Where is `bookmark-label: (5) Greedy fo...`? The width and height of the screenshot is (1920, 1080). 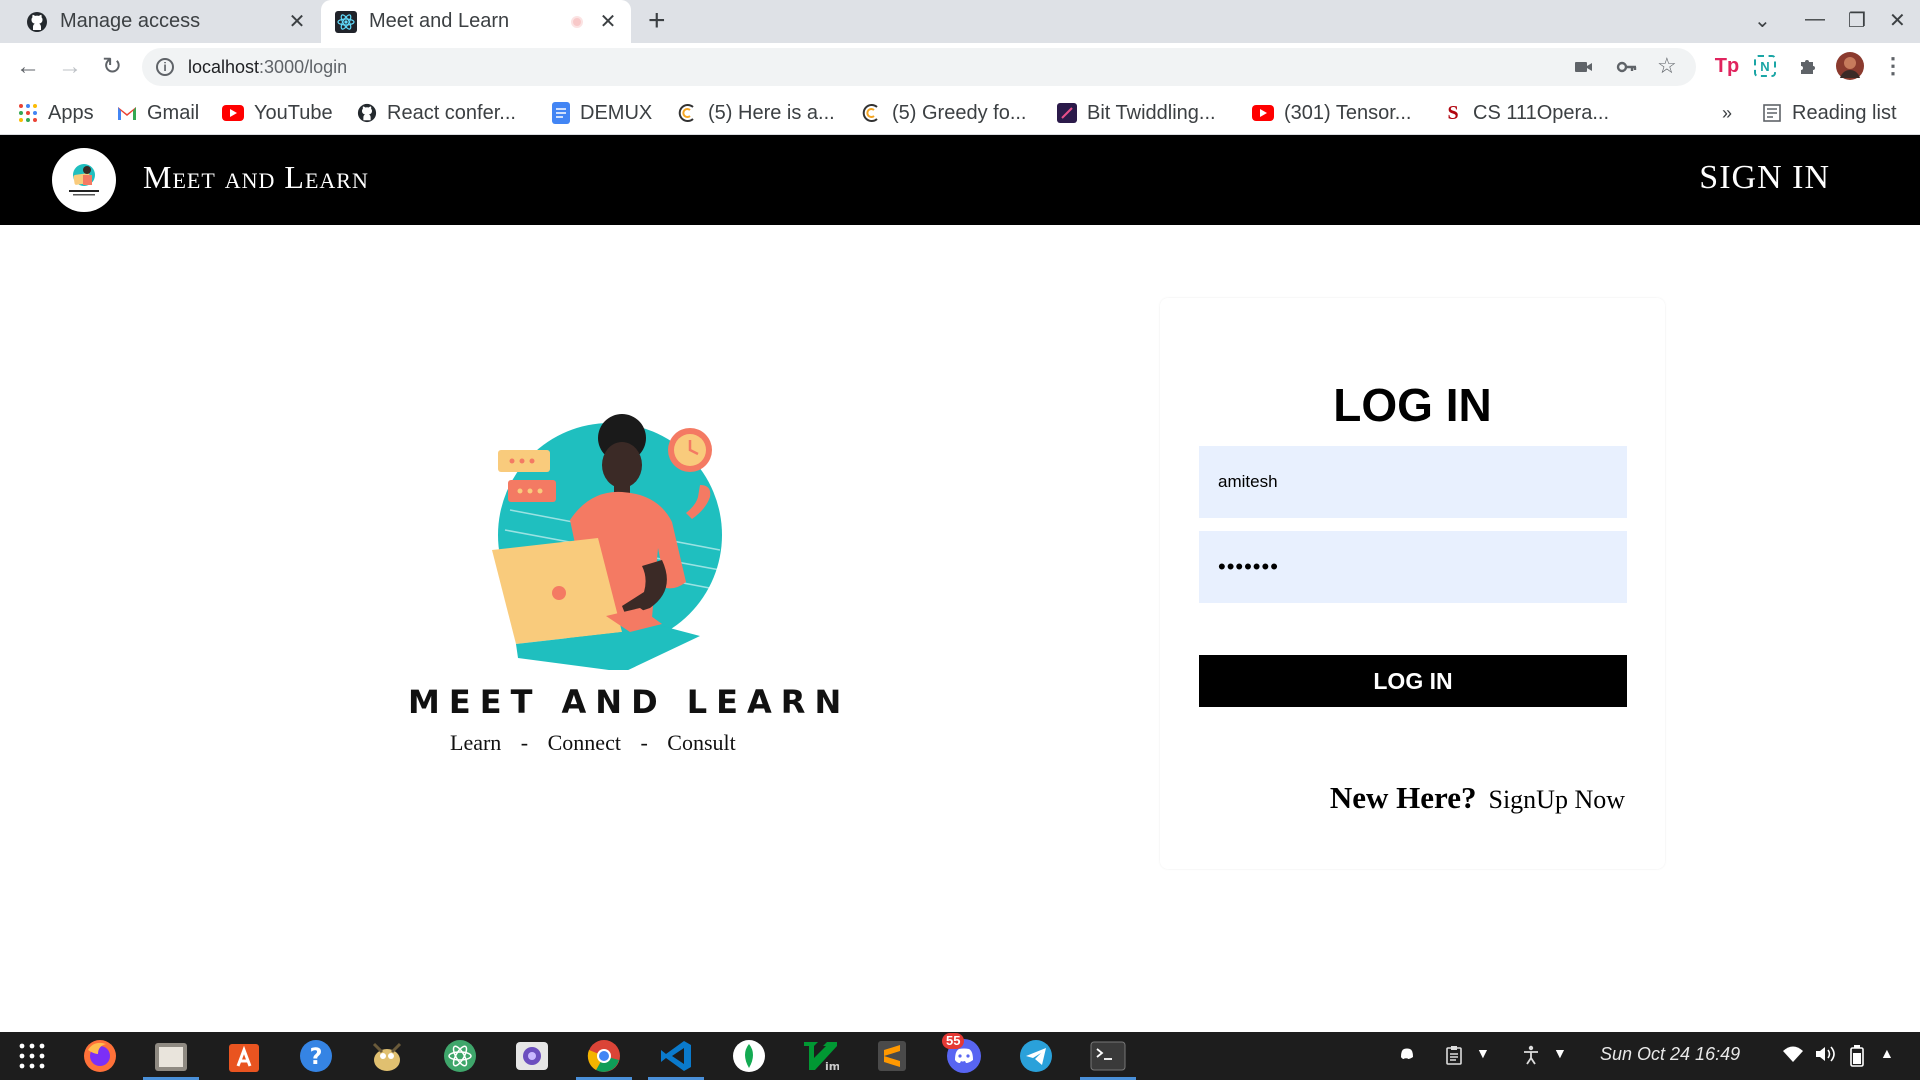 bookmark-label: (5) Greedy fo... is located at coordinates (959, 112).